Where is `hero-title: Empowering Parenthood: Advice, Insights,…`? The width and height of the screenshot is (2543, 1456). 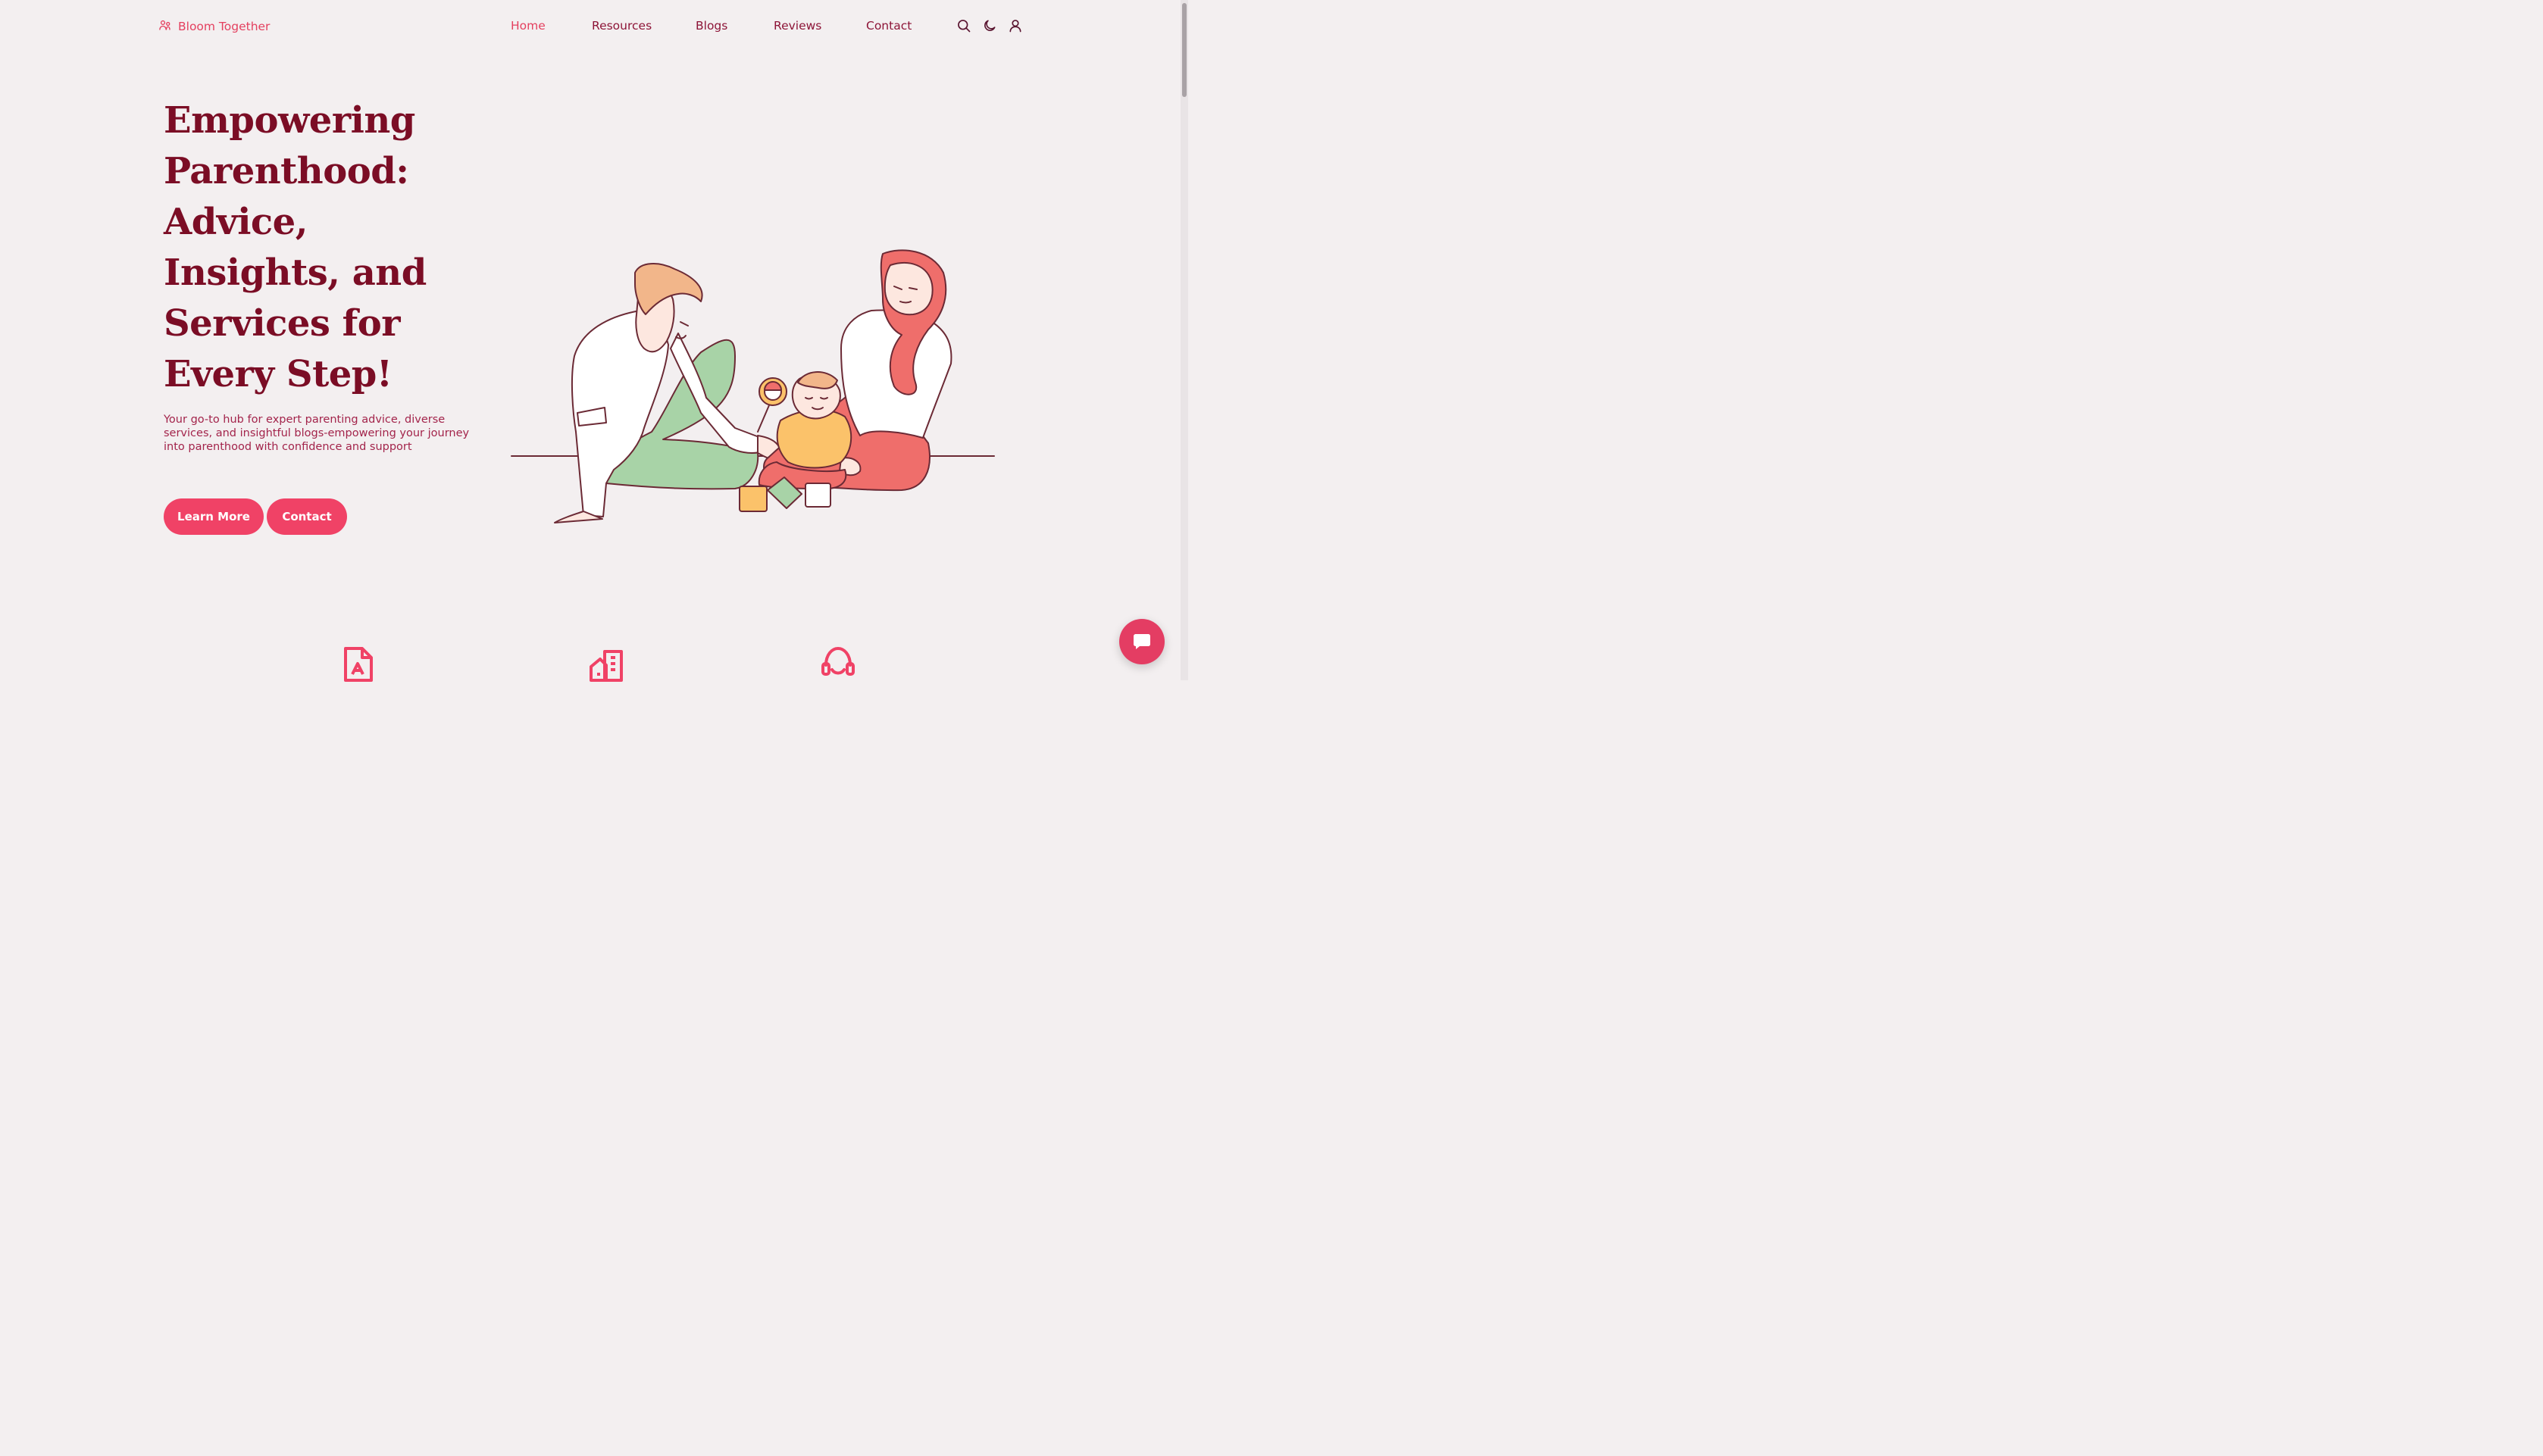 hero-title: Empowering Parenthood: Advice, Insights,… is located at coordinates (295, 247).